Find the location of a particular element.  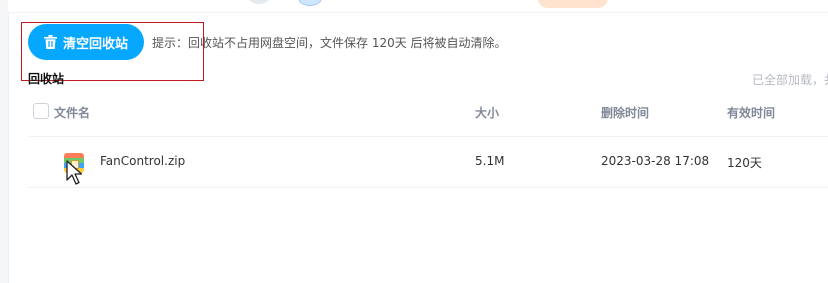

page-title: 回收站 is located at coordinates (46, 79).